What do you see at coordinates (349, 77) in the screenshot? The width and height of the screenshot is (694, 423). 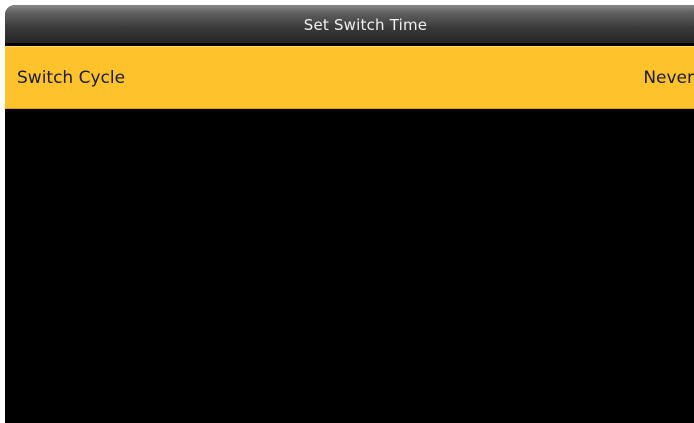 I see `menu-item-switch-cycle: Switch Cycle Never` at bounding box center [349, 77].